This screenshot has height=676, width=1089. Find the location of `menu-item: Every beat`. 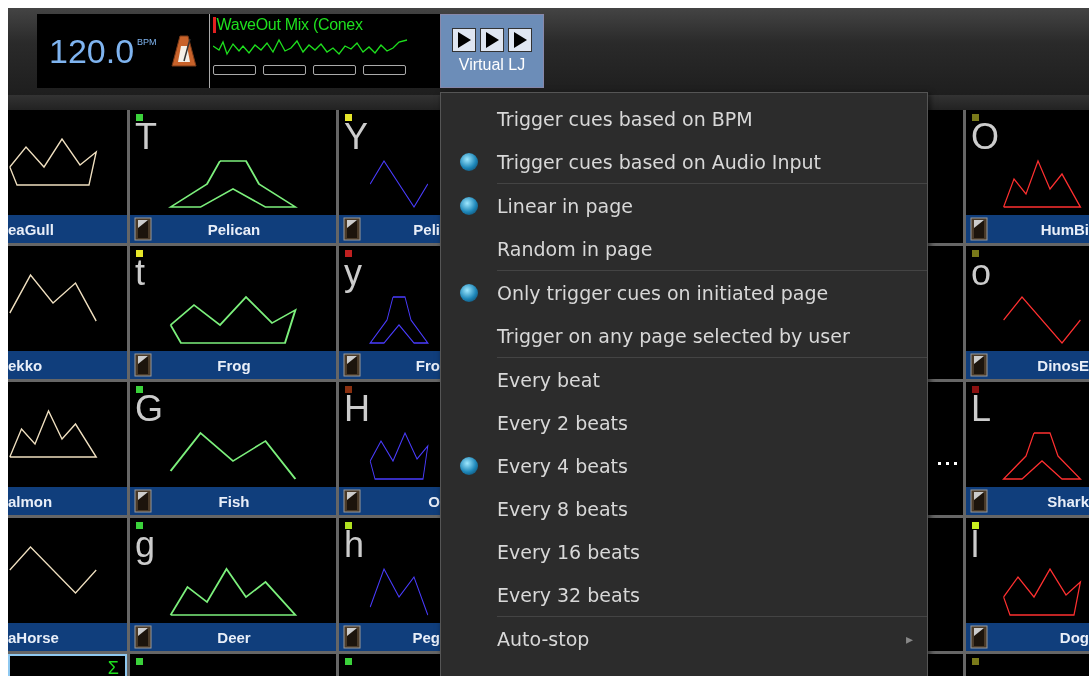

menu-item: Every beat is located at coordinates (684, 379).